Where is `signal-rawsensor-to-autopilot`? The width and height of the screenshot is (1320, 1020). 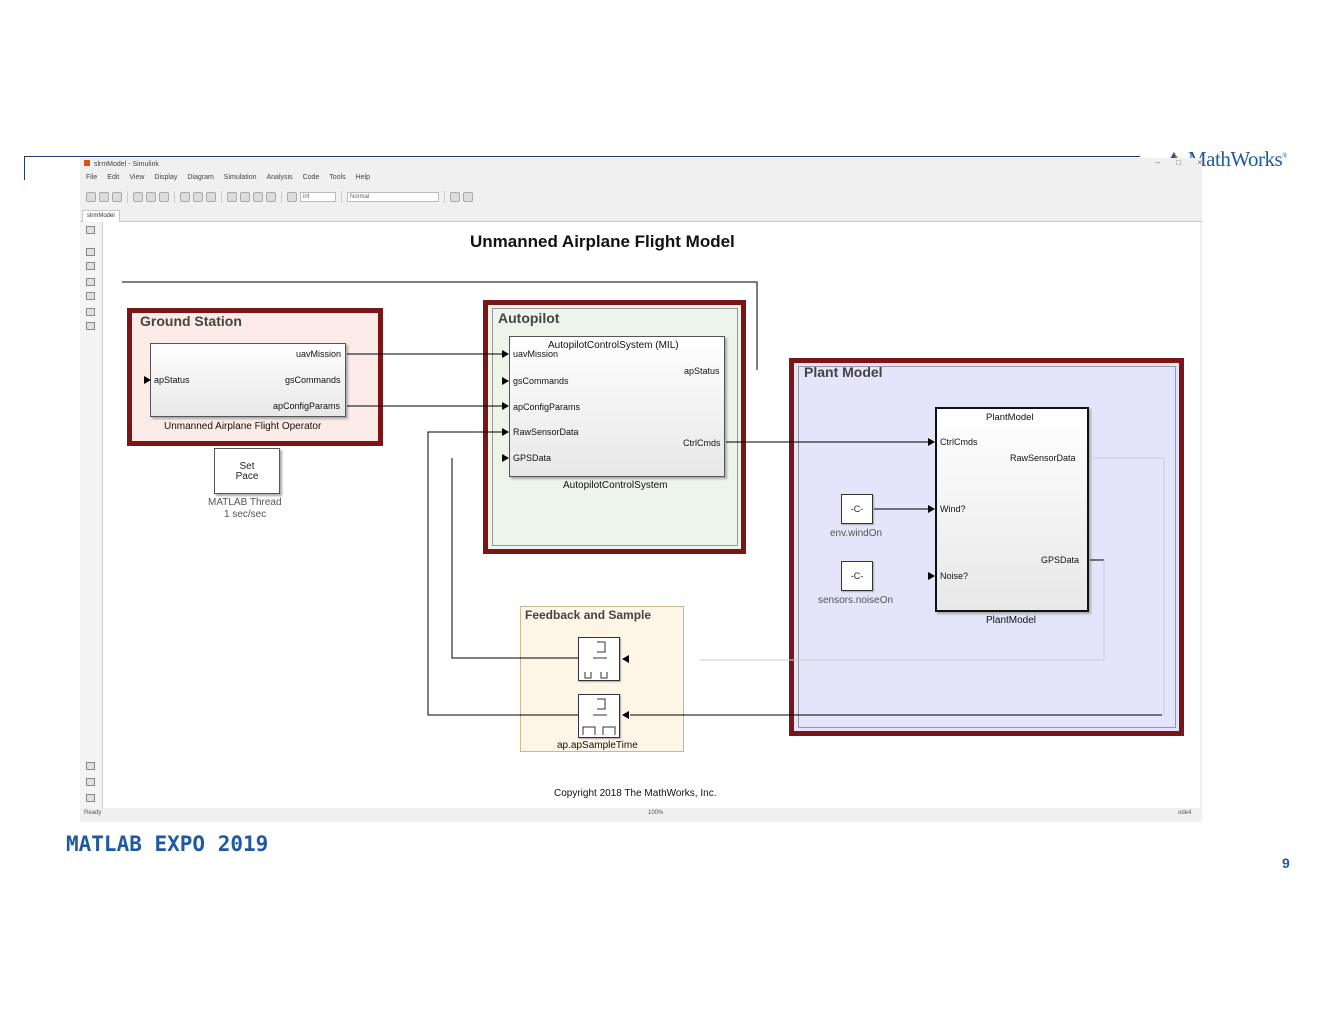
signal-rawsensor-to-autopilot is located at coordinates (502, 573).